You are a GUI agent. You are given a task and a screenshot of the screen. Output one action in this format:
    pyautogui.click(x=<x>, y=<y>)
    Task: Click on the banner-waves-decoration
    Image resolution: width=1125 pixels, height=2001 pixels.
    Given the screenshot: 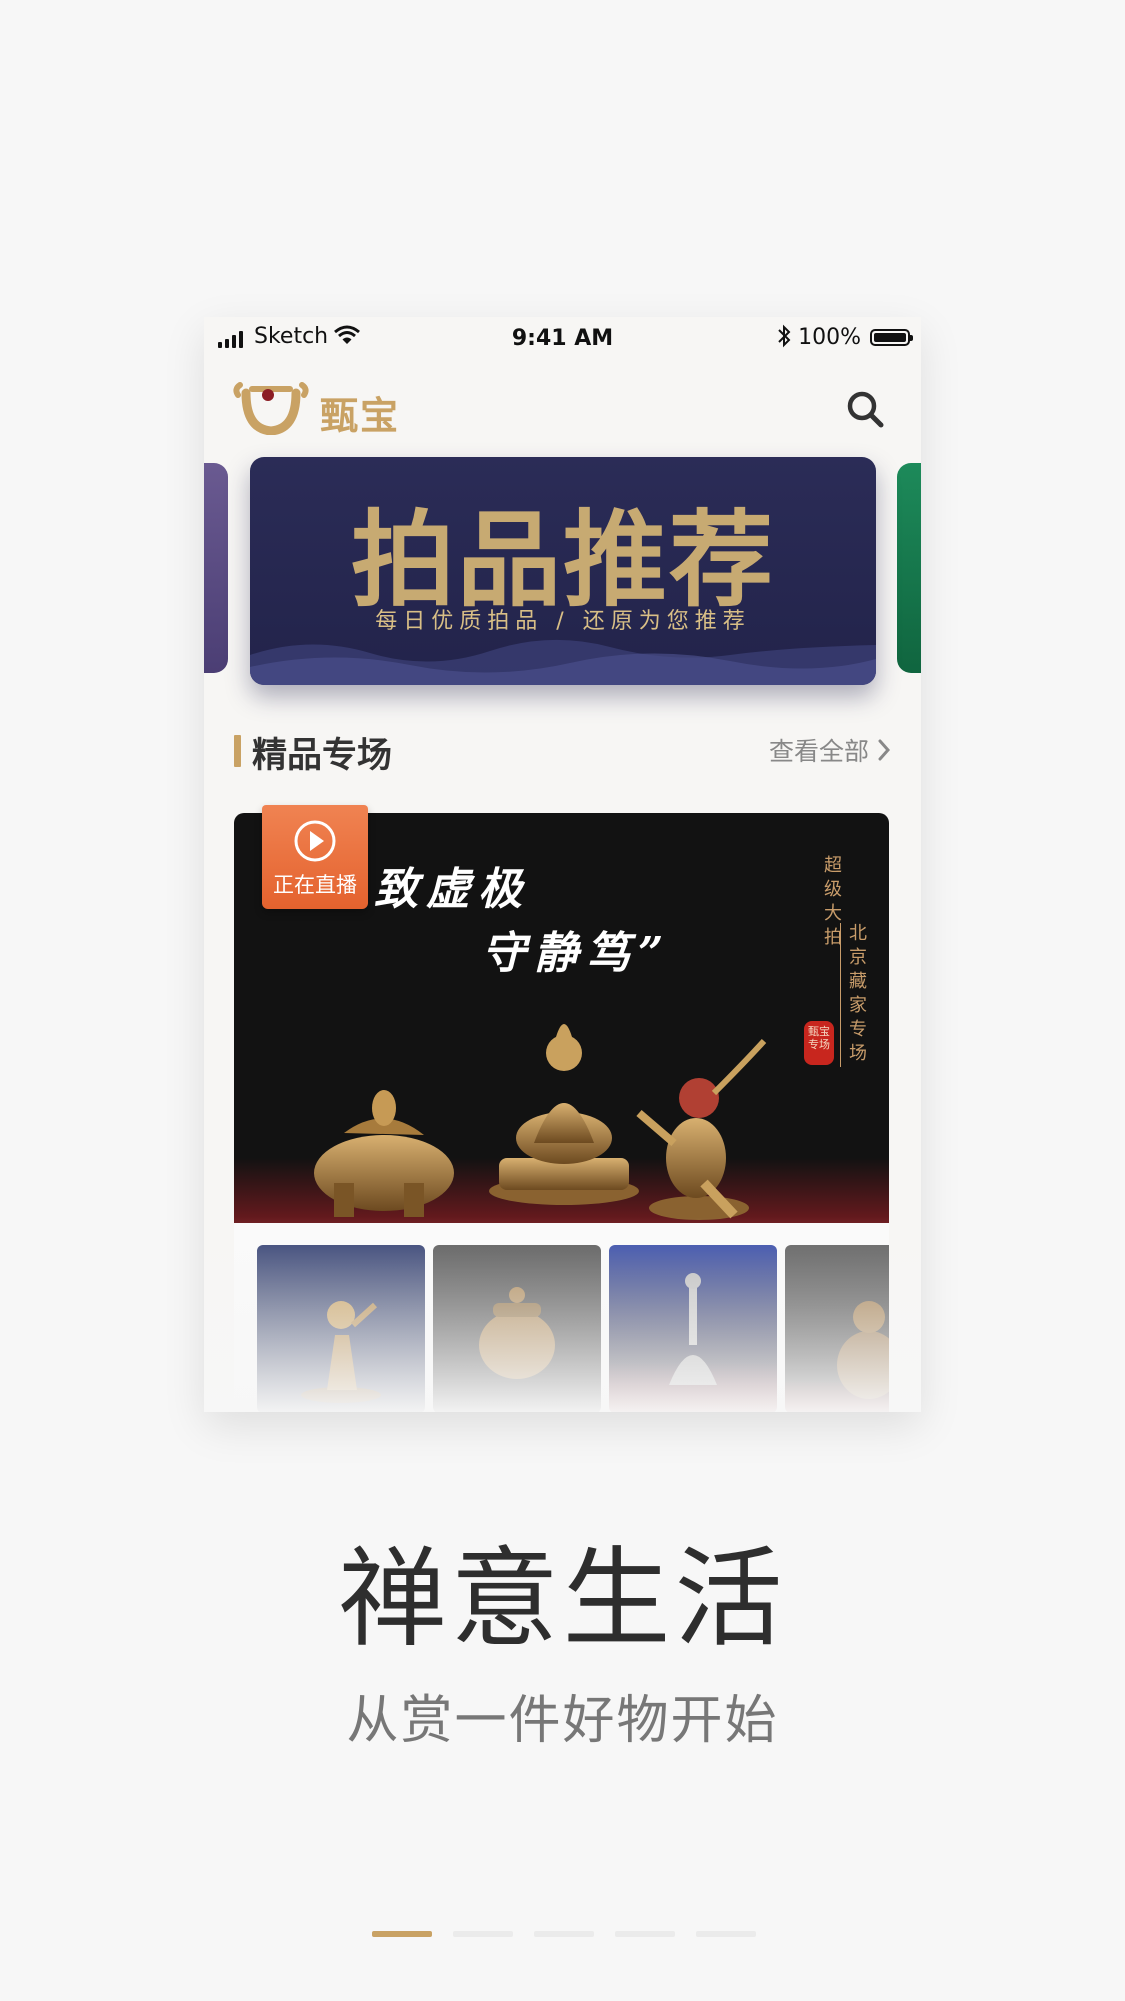 What is the action you would take?
    pyautogui.click(x=563, y=662)
    